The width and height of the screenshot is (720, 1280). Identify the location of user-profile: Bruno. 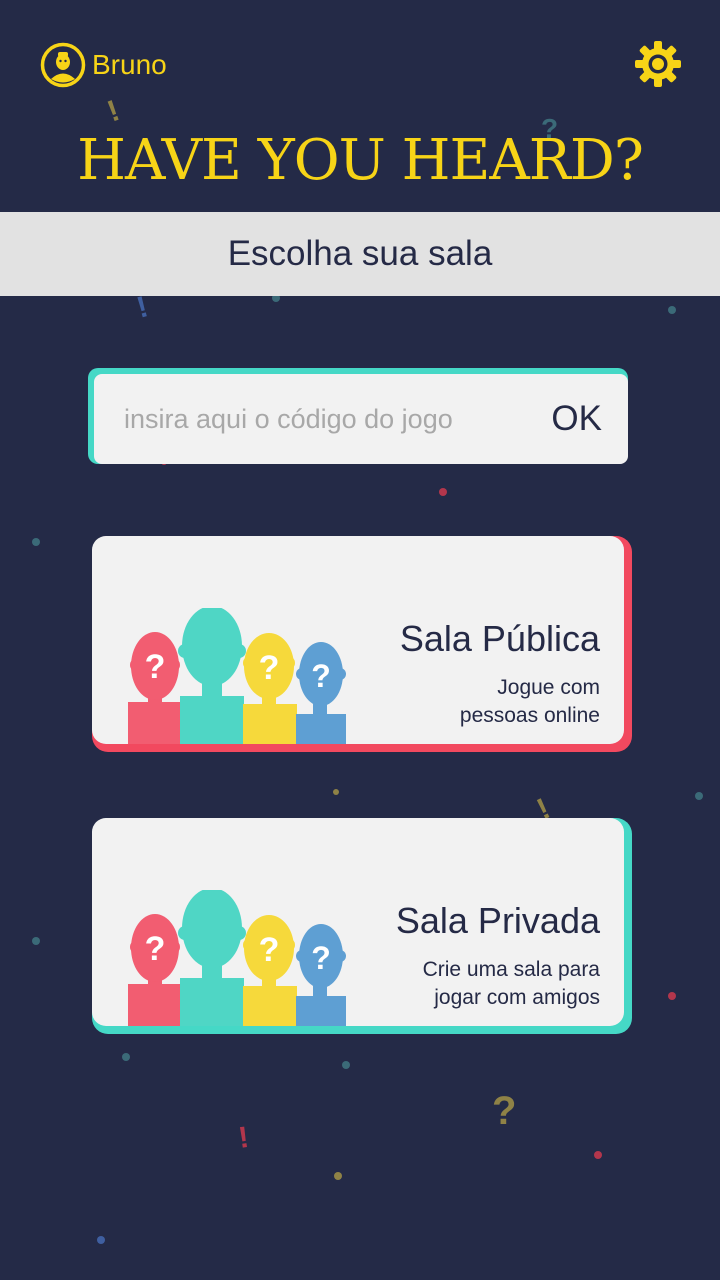
(103, 65).